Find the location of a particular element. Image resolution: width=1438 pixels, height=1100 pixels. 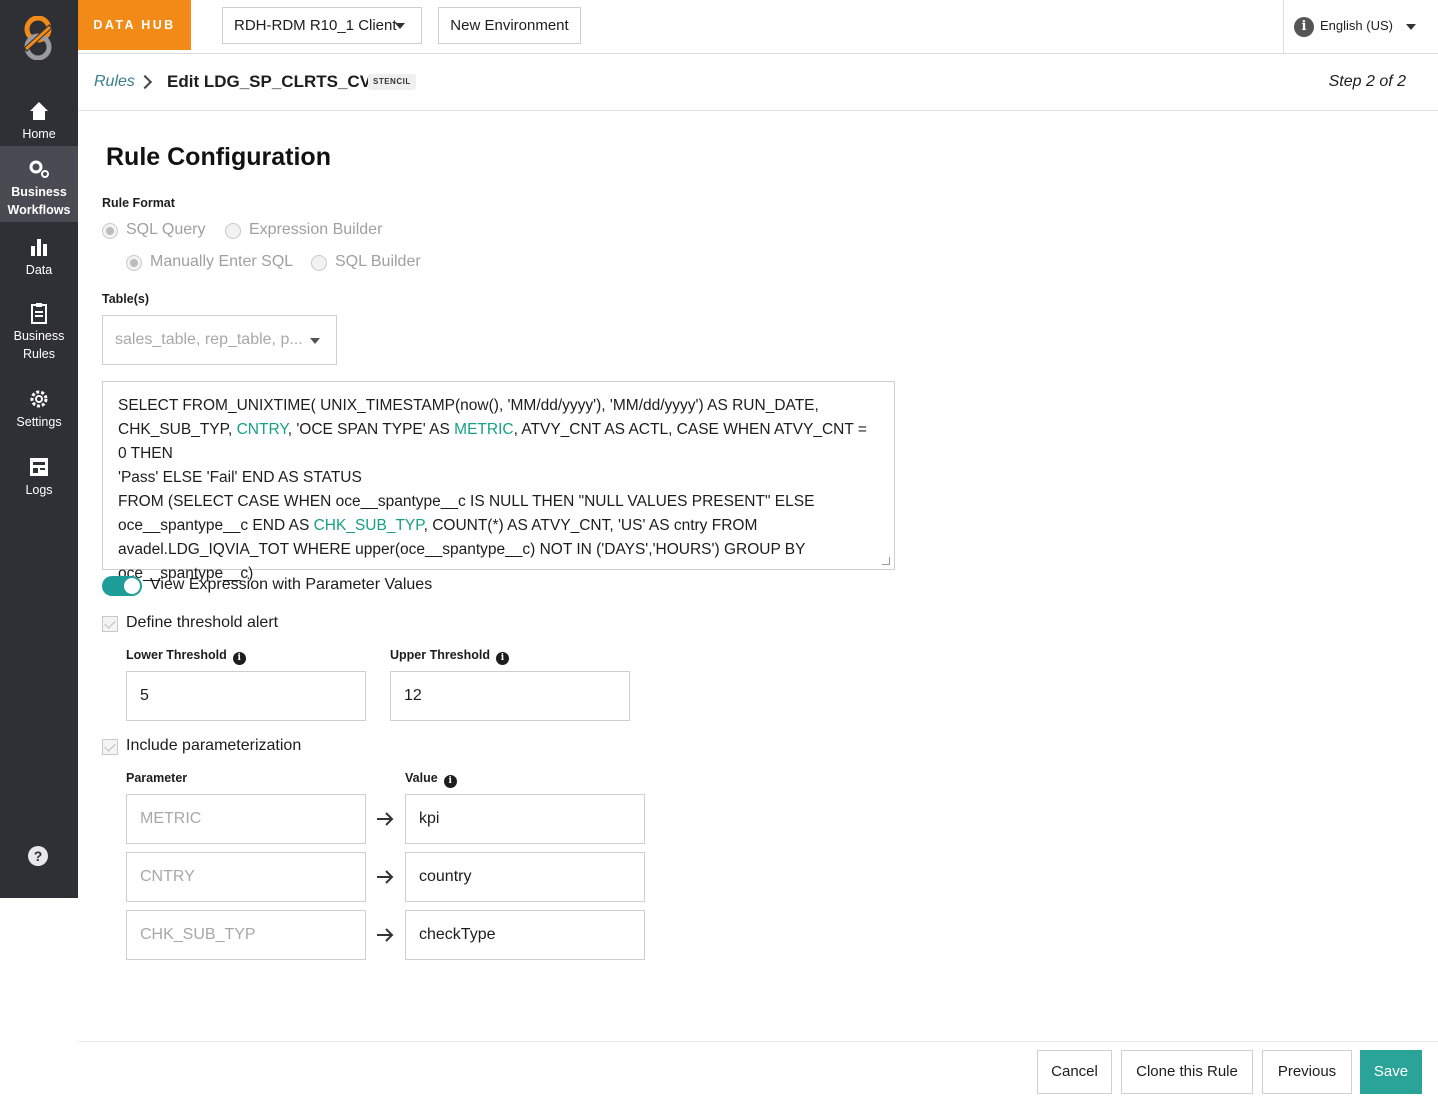

resize-handle is located at coordinates (886, 561).